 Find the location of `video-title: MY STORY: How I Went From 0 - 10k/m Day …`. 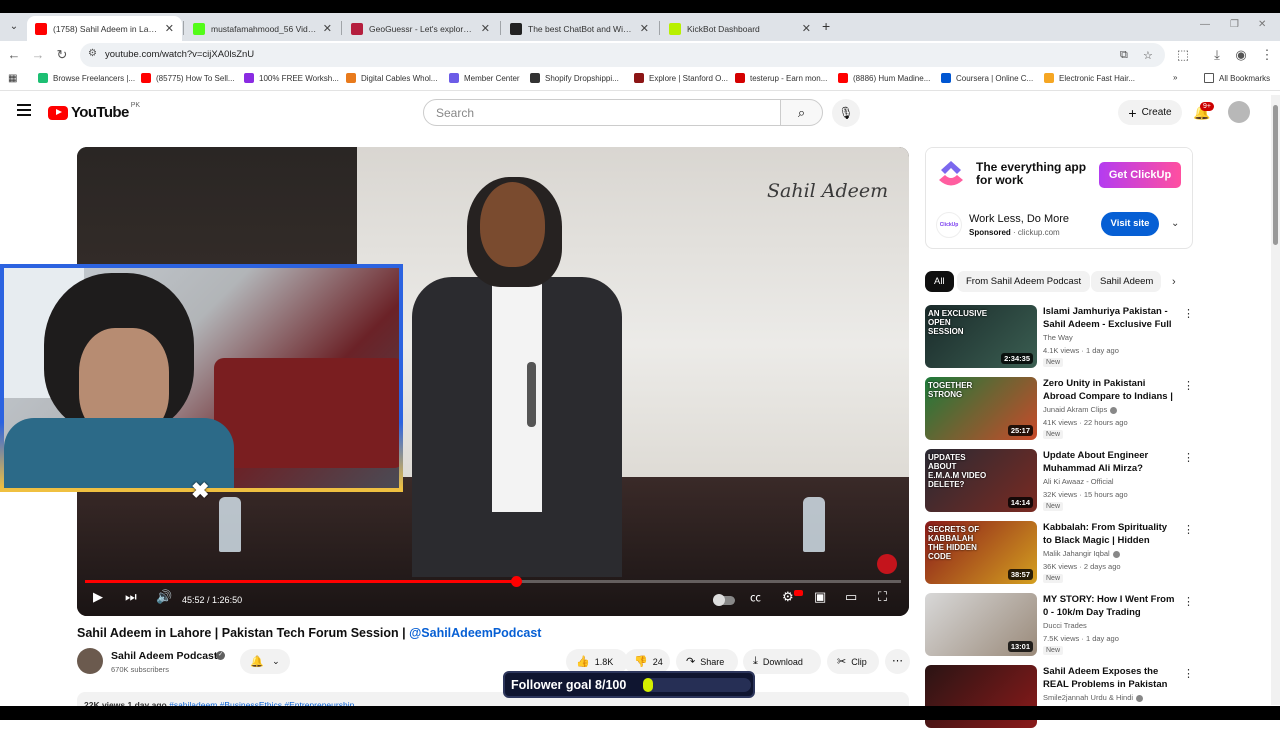

video-title: MY STORY: How I Went From 0 - 10k/m Day … is located at coordinates (1109, 606).